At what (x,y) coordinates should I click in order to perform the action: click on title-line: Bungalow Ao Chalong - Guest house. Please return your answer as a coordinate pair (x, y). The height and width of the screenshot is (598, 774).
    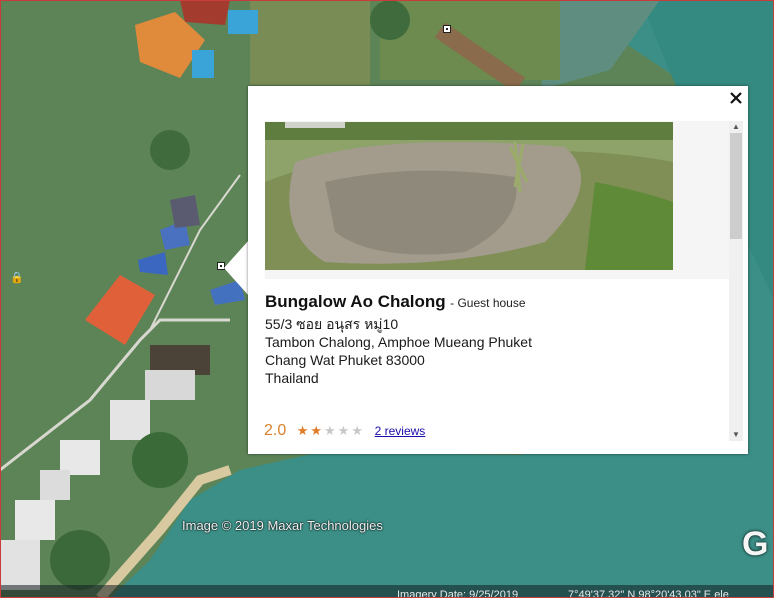
    Looking at the image, I should click on (395, 302).